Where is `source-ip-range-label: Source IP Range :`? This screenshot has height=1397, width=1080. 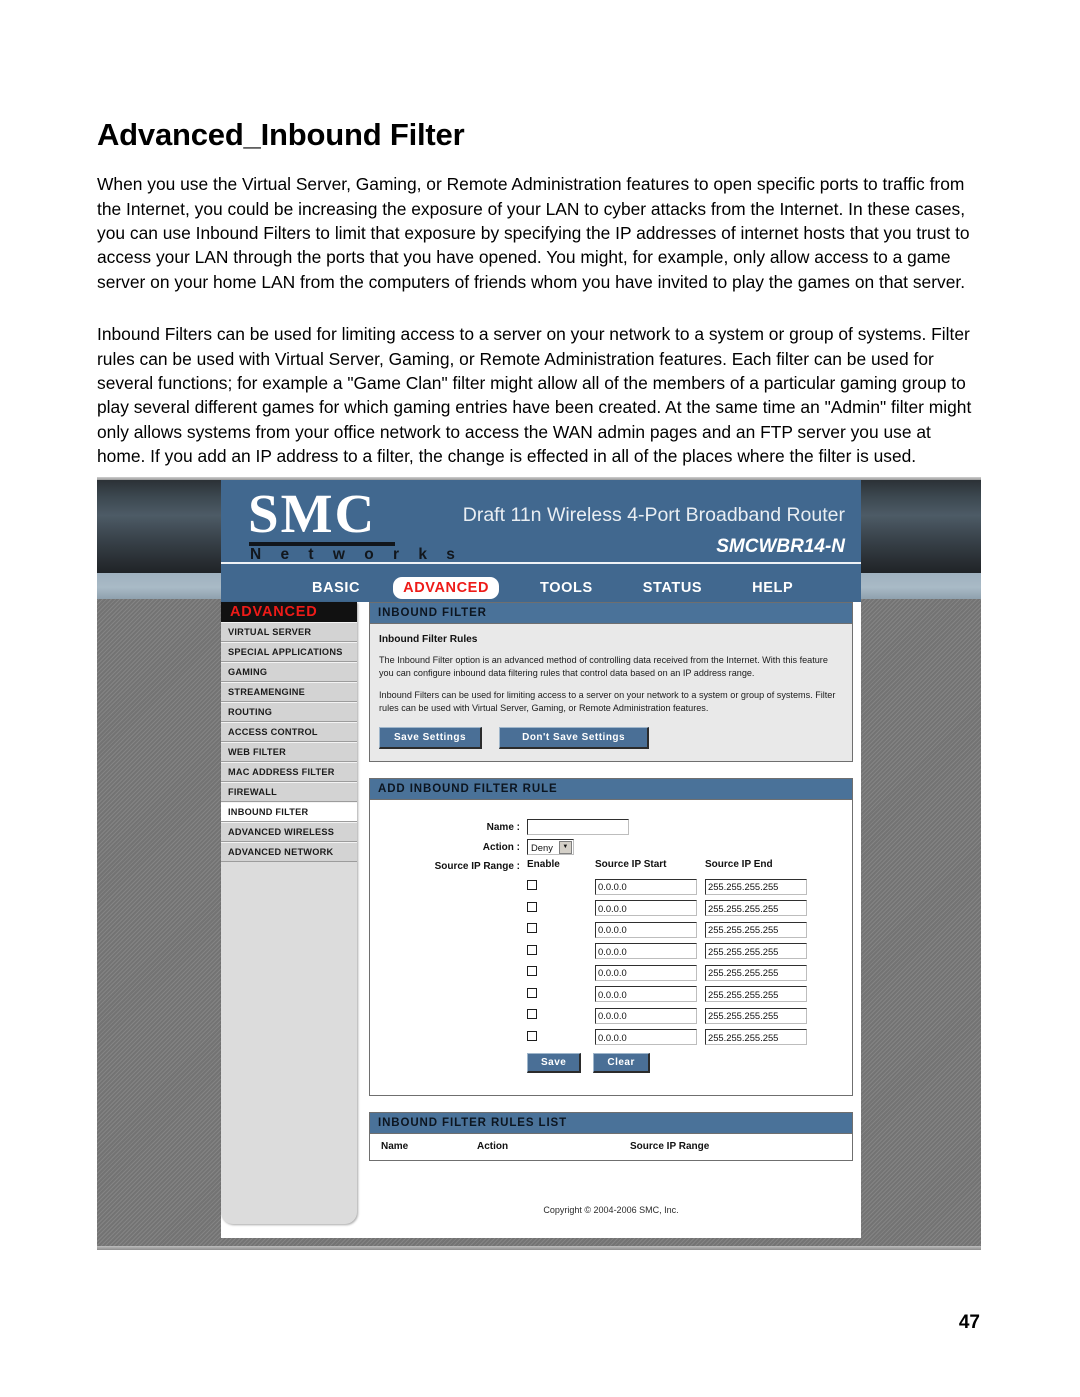
source-ip-range-label: Source IP Range : is located at coordinates (477, 866).